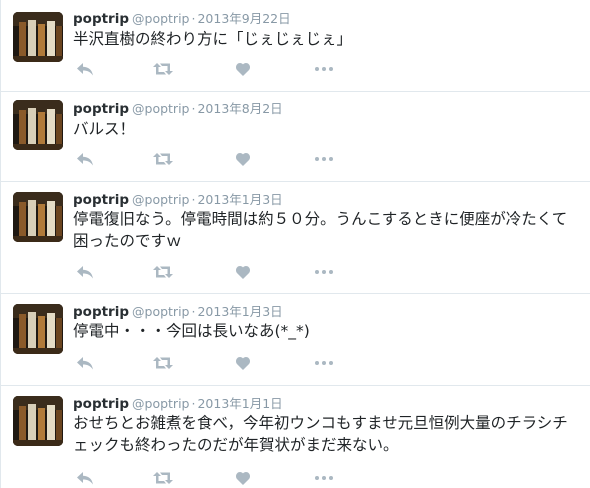 The height and width of the screenshot is (488, 590). I want to click on tweet-timestamp: 2013年1月1日, so click(239, 403).